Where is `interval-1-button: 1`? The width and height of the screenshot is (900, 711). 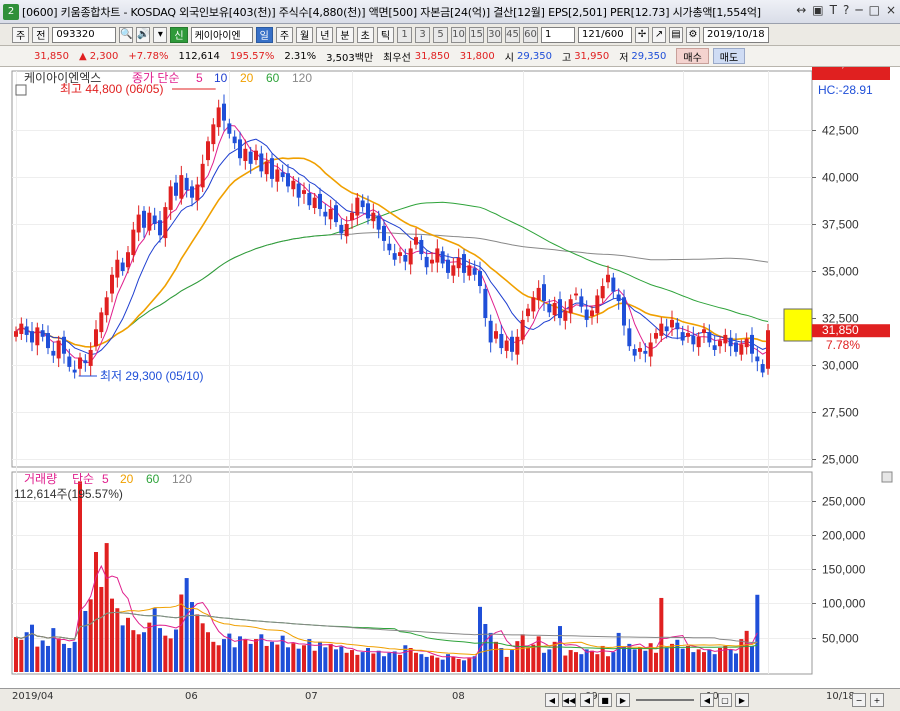 interval-1-button: 1 is located at coordinates (405, 34).